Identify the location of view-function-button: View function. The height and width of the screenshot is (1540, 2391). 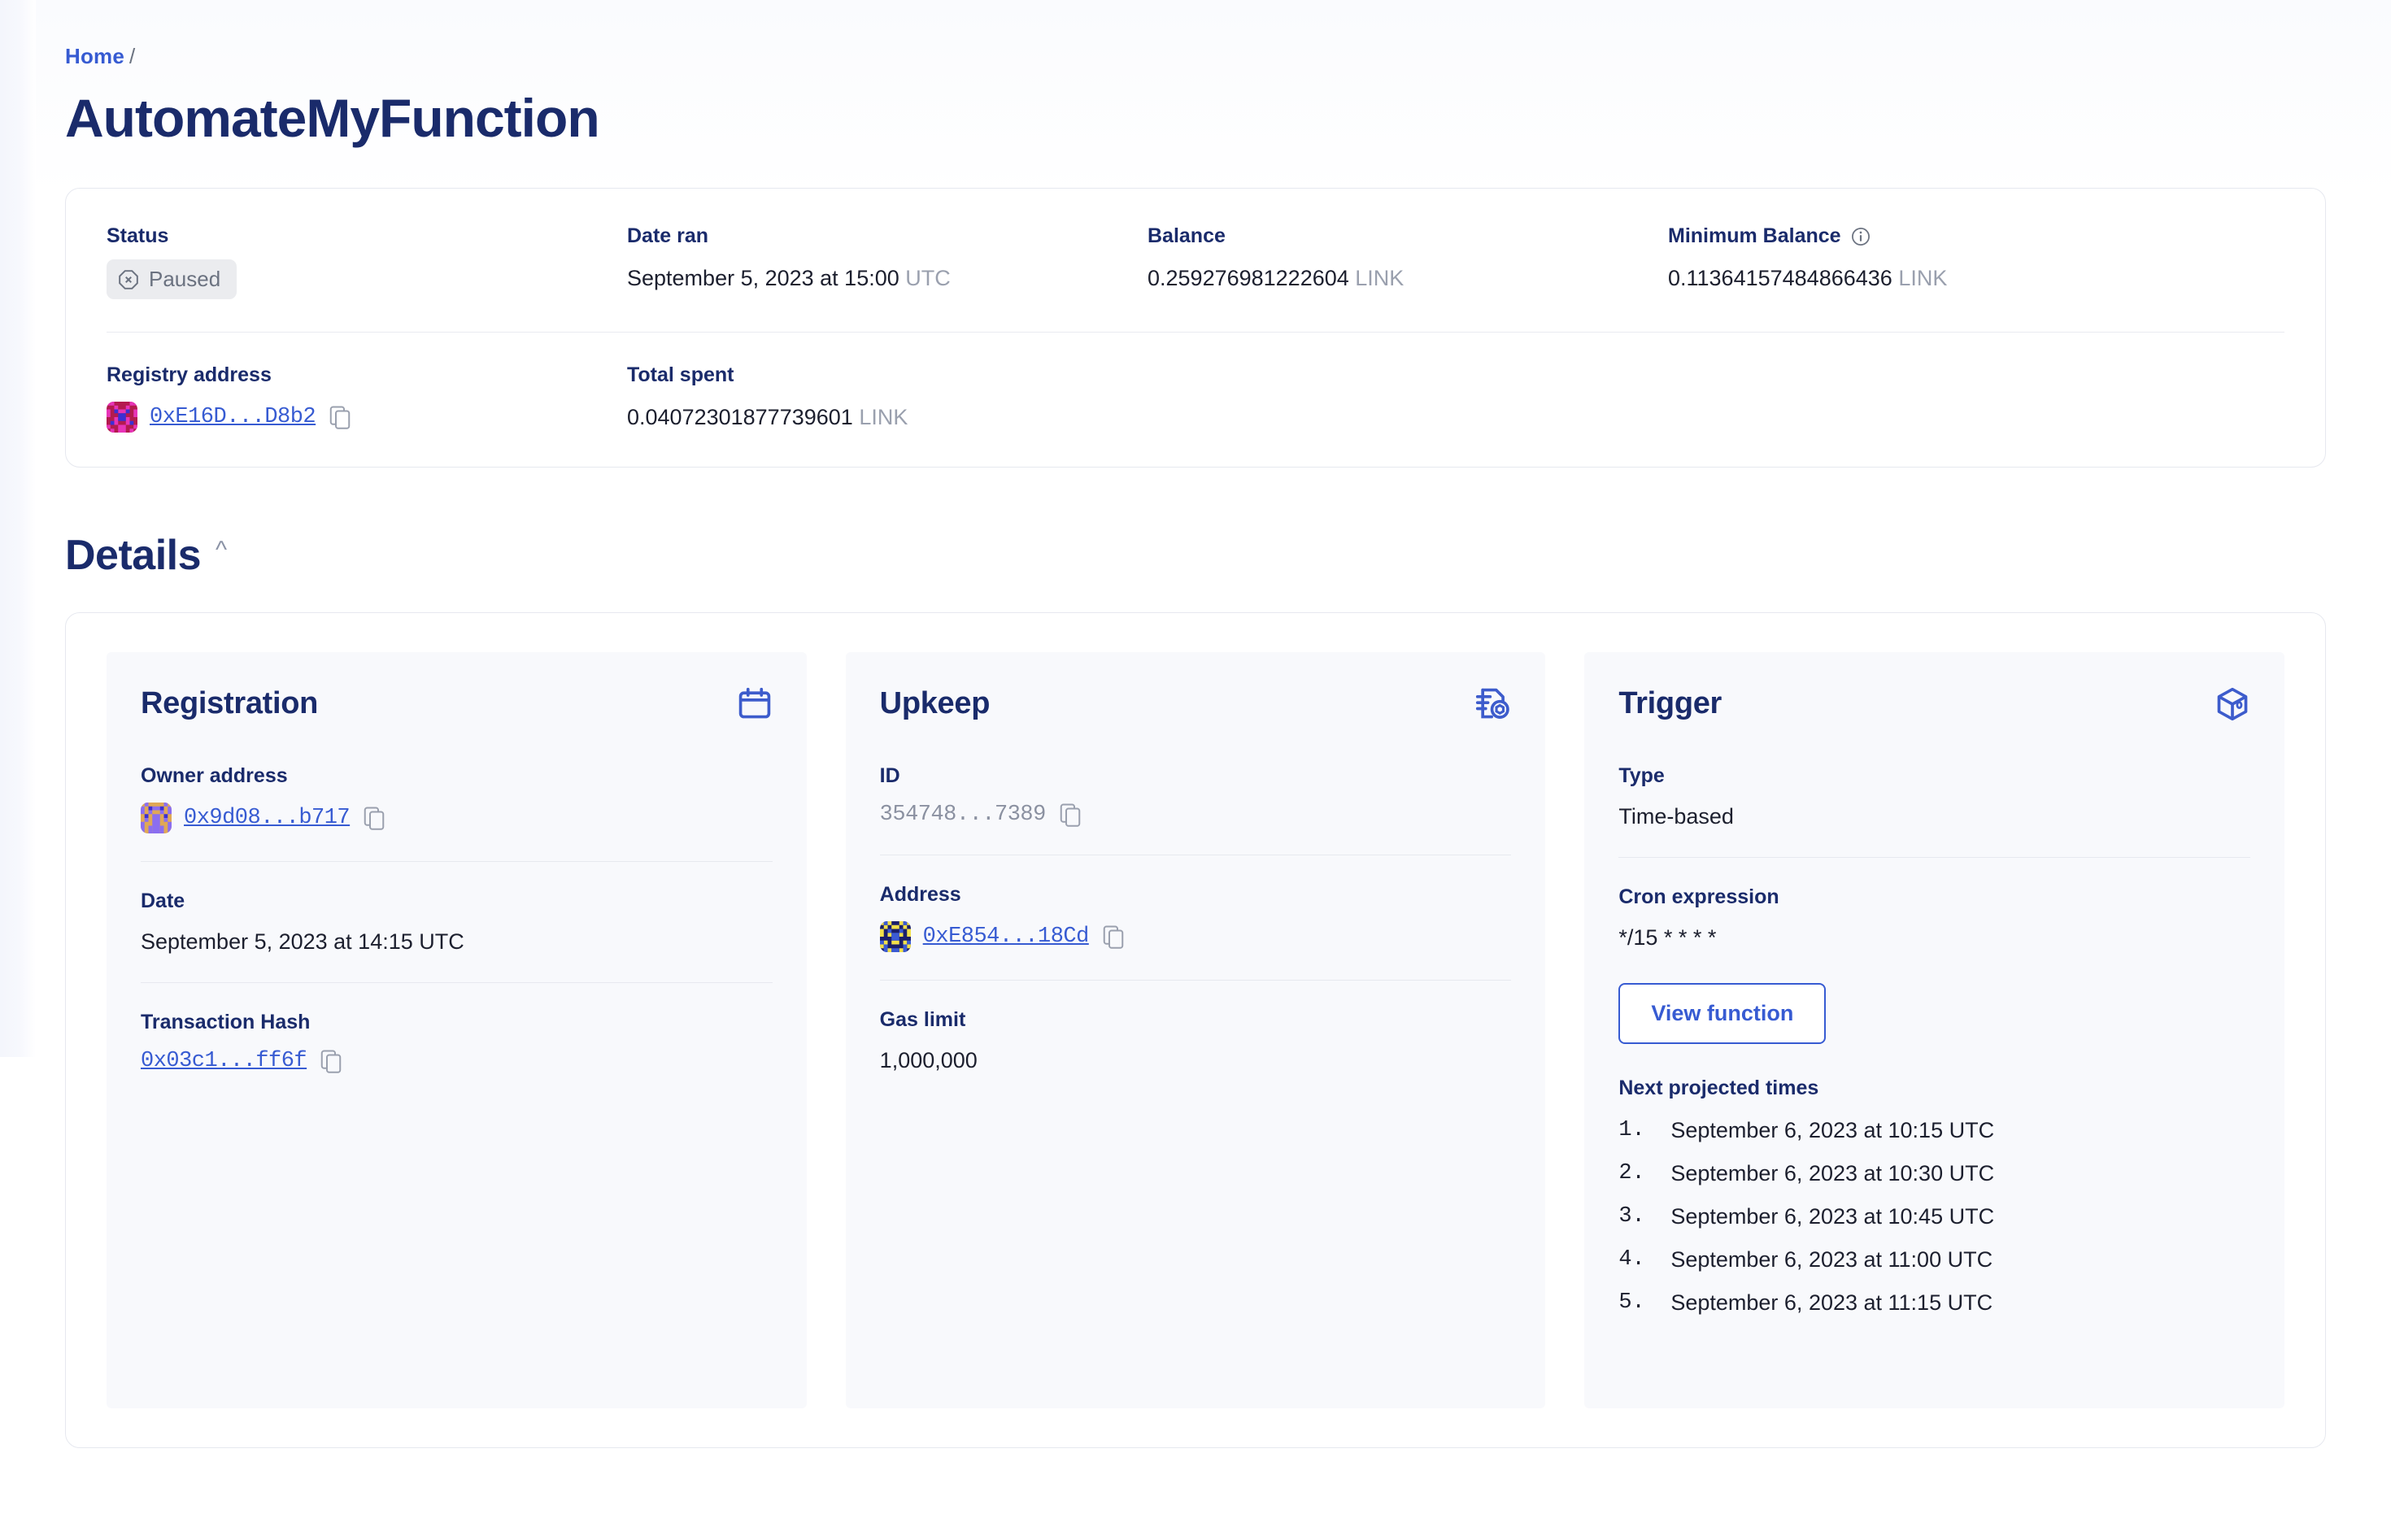
(1722, 1013).